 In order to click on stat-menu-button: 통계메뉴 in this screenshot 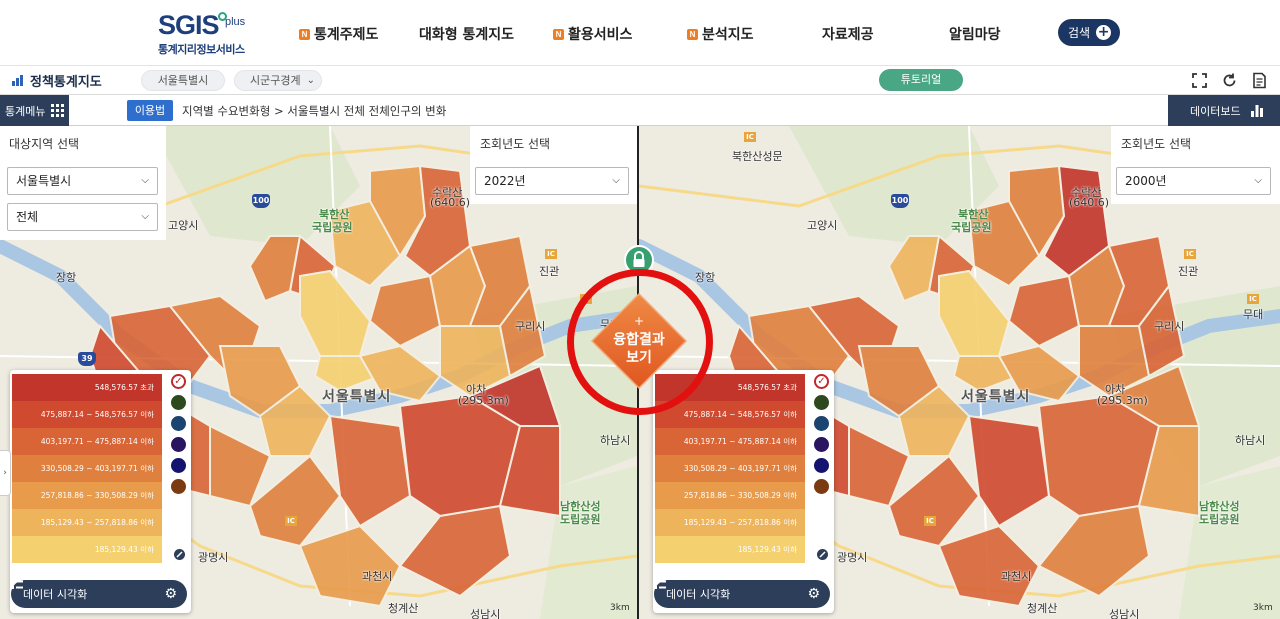, I will do `click(34, 110)`.